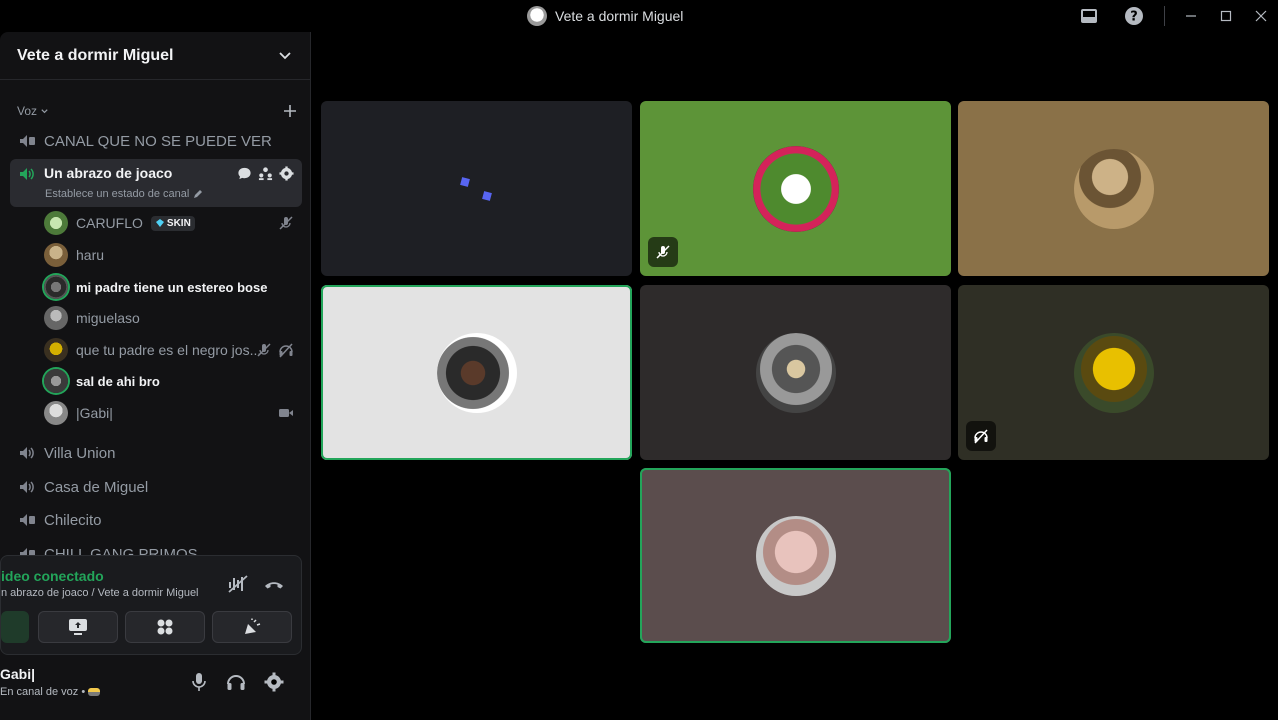  What do you see at coordinates (619, 16) in the screenshot?
I see `window-title-text: Vete a dormir Miguel` at bounding box center [619, 16].